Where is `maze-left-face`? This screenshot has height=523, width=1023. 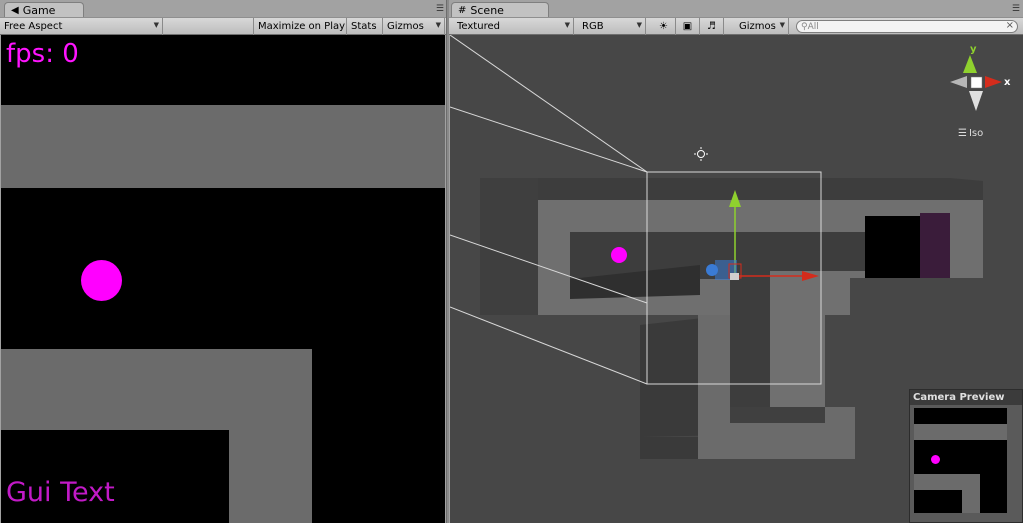 maze-left-face is located at coordinates (509, 246).